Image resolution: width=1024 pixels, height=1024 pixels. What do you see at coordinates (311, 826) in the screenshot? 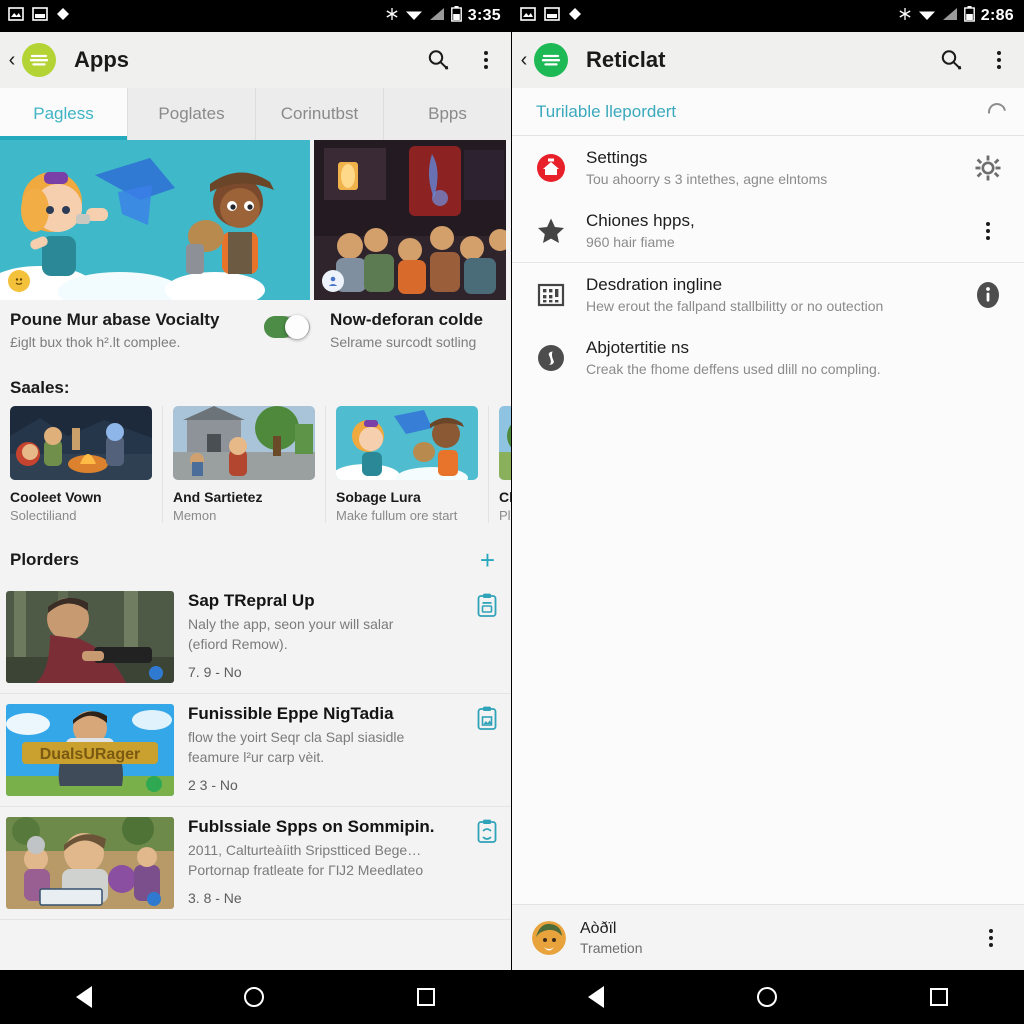
I see `list-item-title: Fublssiale Spps on Sommipin.` at bounding box center [311, 826].